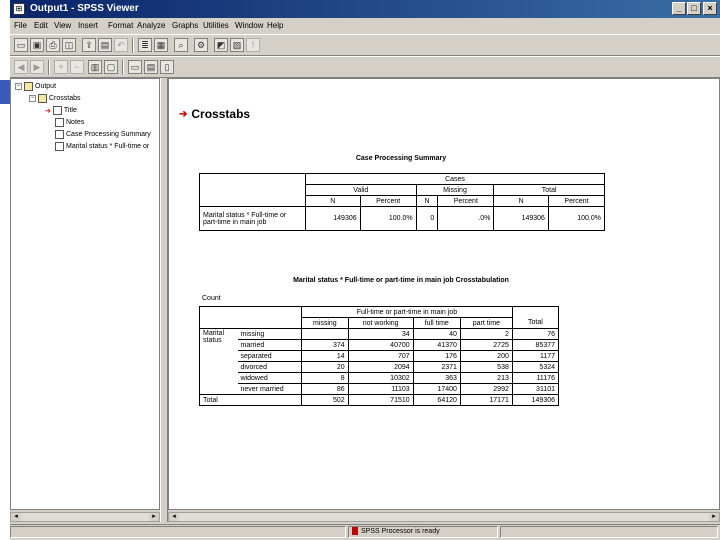 This screenshot has width=720, height=540. Describe the element at coordinates (88, 25) in the screenshot. I see `menu-insert: Insert` at that location.